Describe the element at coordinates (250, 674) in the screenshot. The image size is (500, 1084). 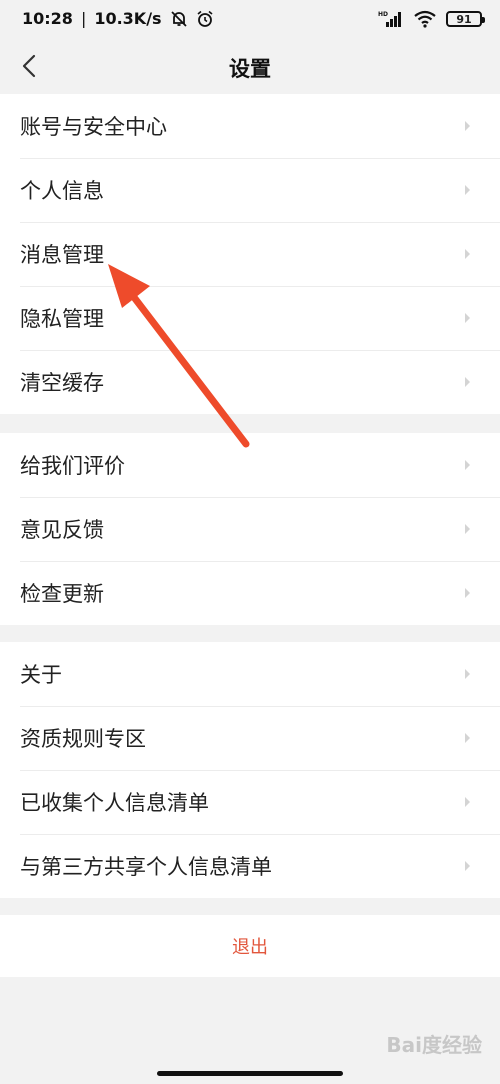
I see `settings-item-about: 关于` at that location.